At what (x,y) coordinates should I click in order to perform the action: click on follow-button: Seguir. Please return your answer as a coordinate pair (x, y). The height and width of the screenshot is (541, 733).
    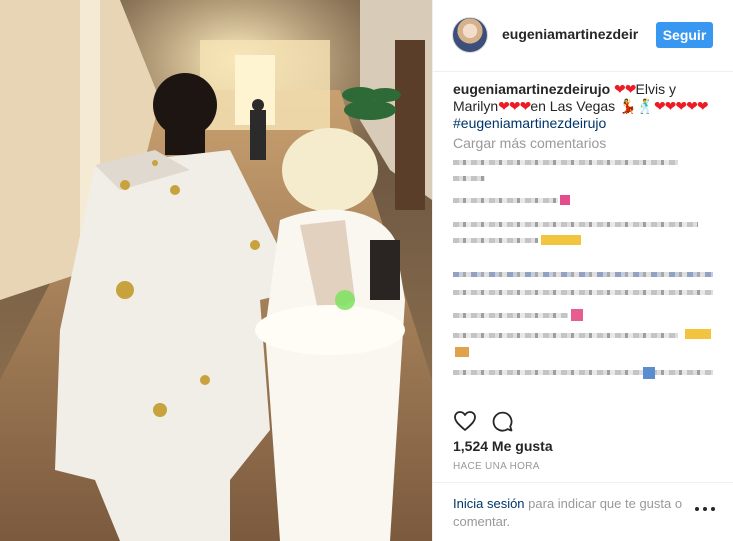
    Looking at the image, I should click on (684, 35).